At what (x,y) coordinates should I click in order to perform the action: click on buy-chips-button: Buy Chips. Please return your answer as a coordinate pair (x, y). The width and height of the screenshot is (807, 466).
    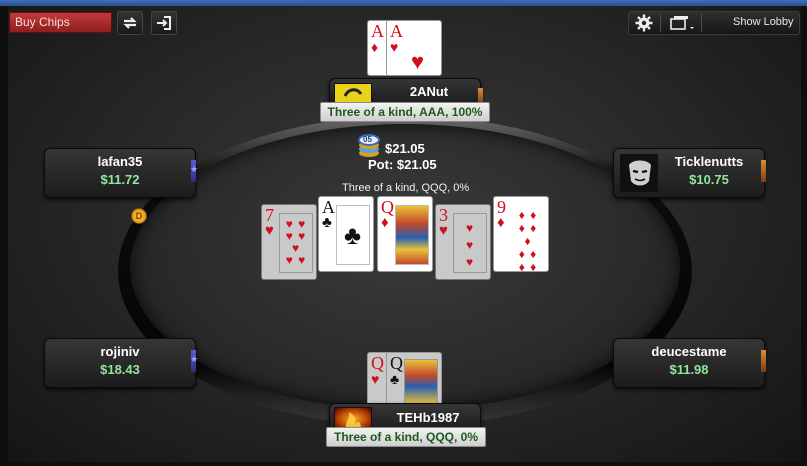
    Looking at the image, I should click on (60, 22).